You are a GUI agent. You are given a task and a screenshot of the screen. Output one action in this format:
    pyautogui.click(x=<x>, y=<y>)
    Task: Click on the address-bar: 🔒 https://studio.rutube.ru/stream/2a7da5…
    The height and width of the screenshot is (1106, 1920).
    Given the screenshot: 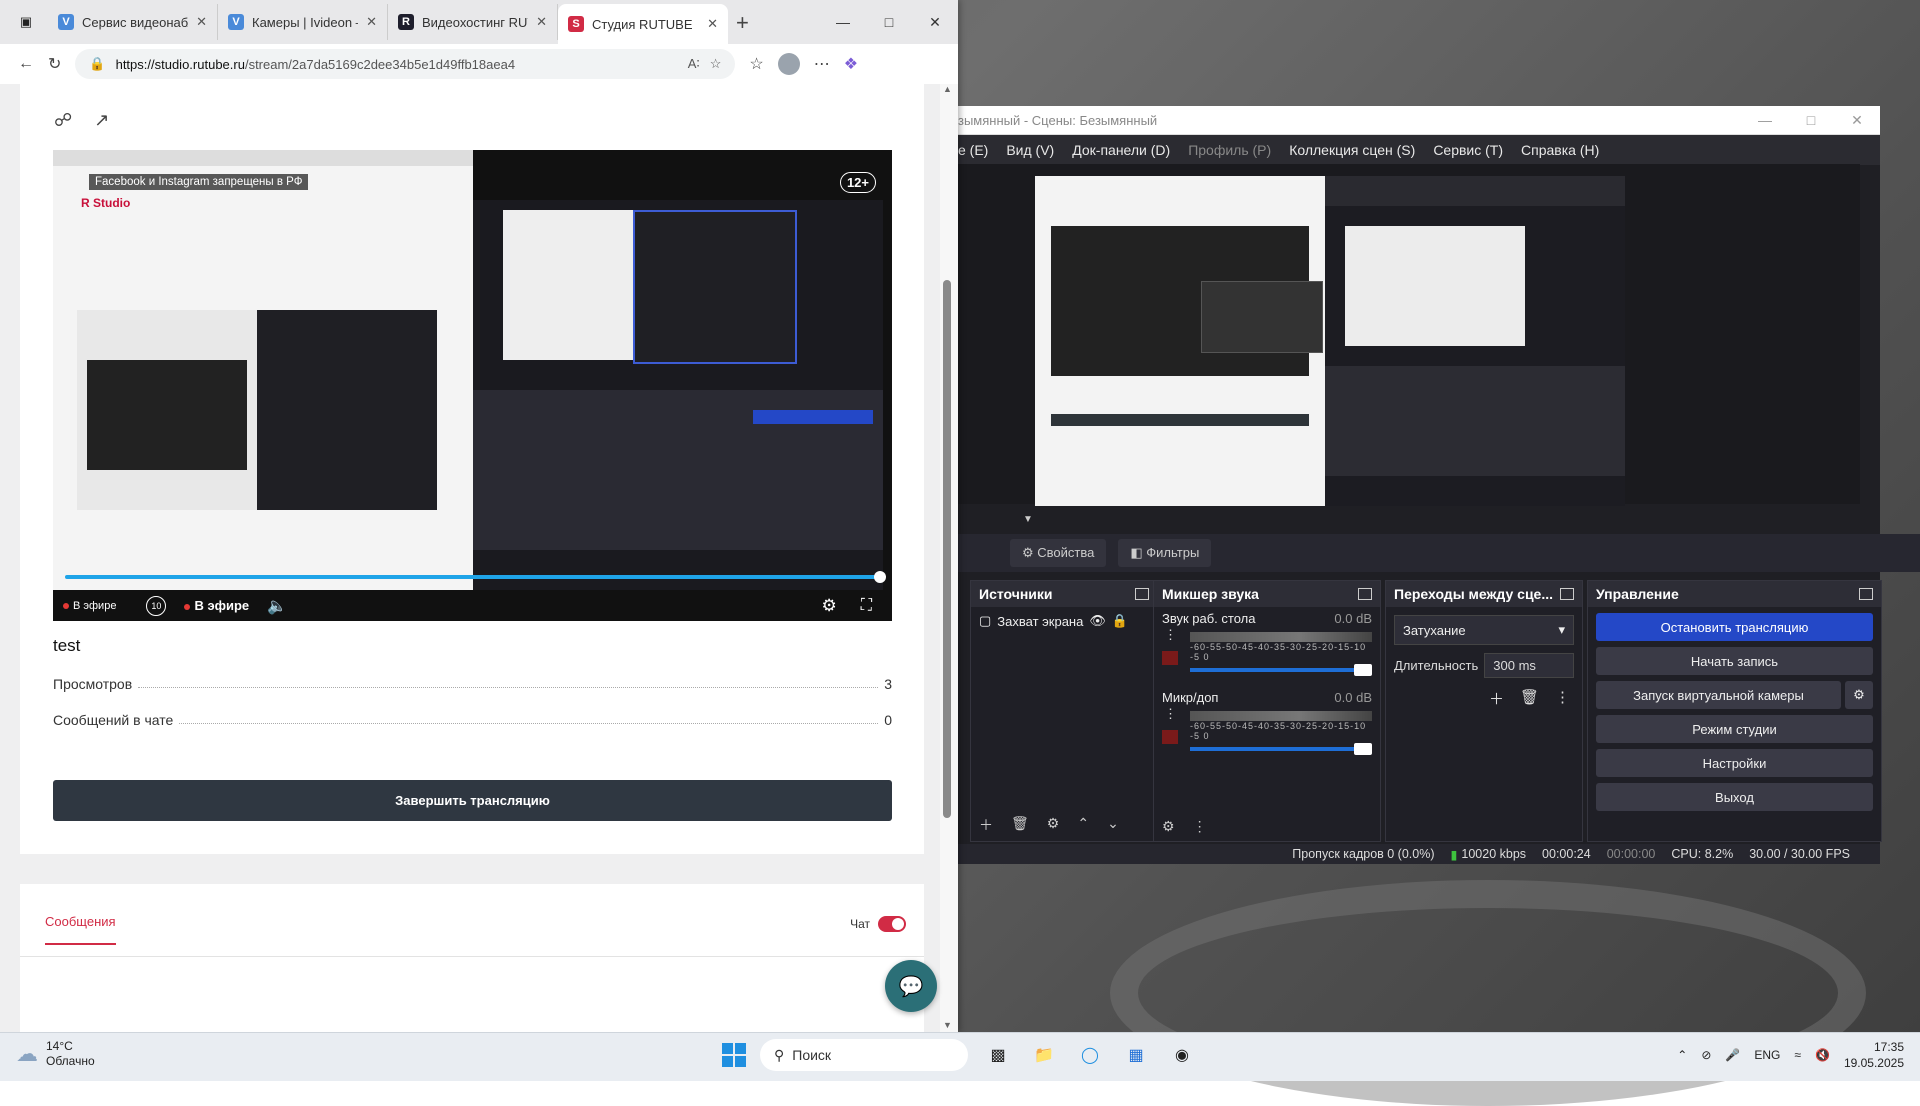 What is the action you would take?
    pyautogui.click(x=405, y=64)
    